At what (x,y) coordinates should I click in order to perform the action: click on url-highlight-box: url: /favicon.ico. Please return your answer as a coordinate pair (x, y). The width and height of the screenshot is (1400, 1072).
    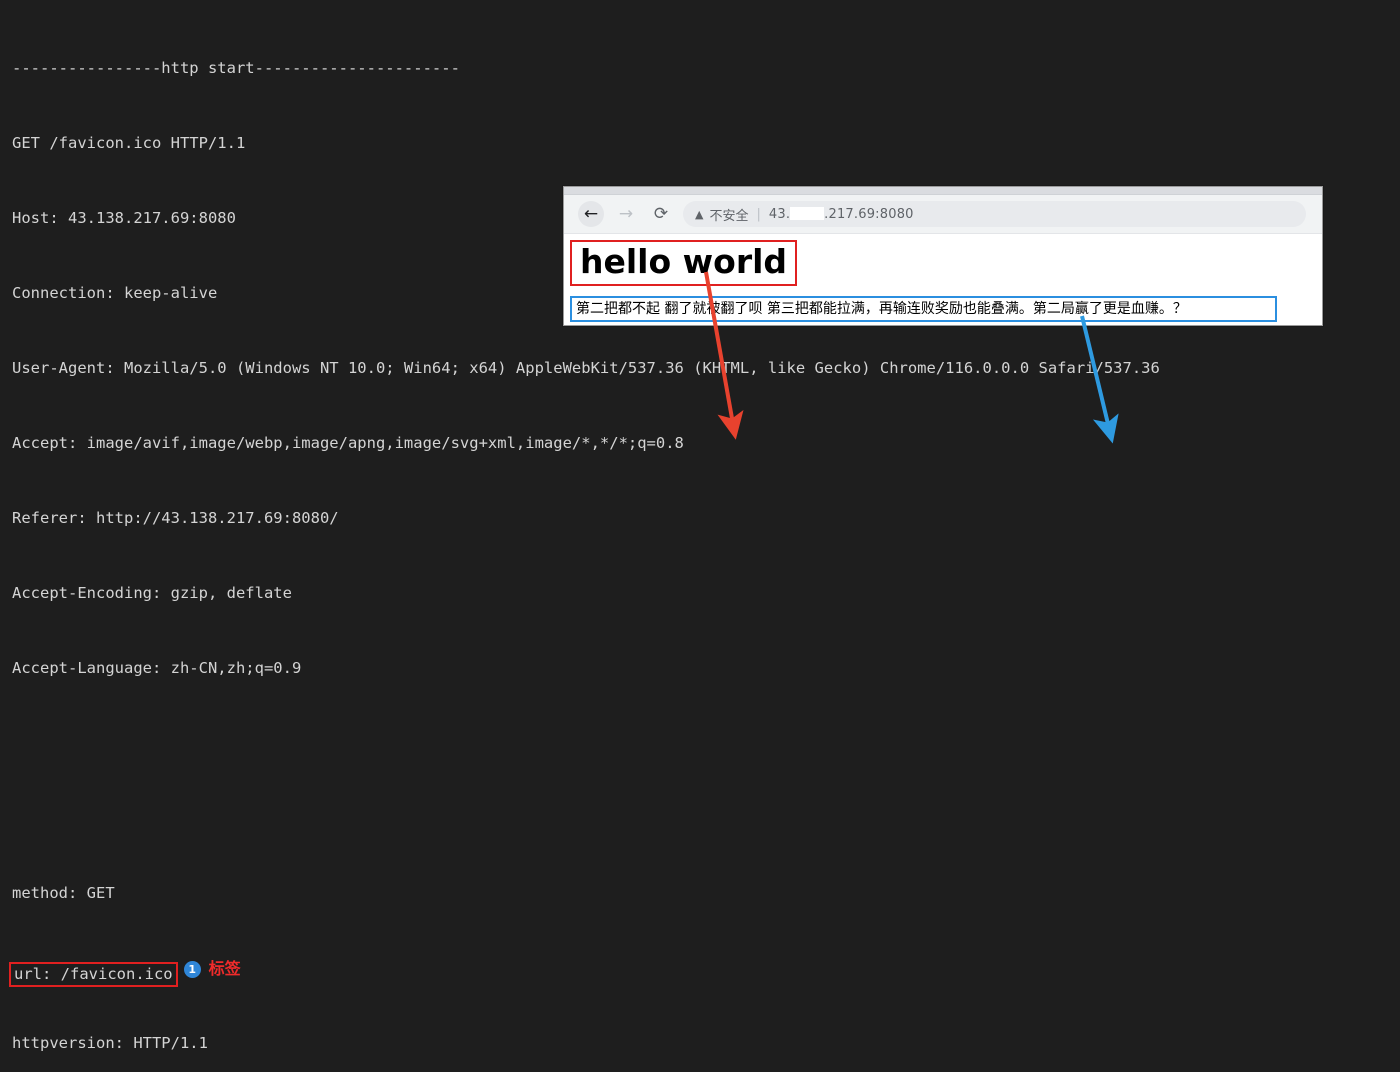
    Looking at the image, I should click on (93, 974).